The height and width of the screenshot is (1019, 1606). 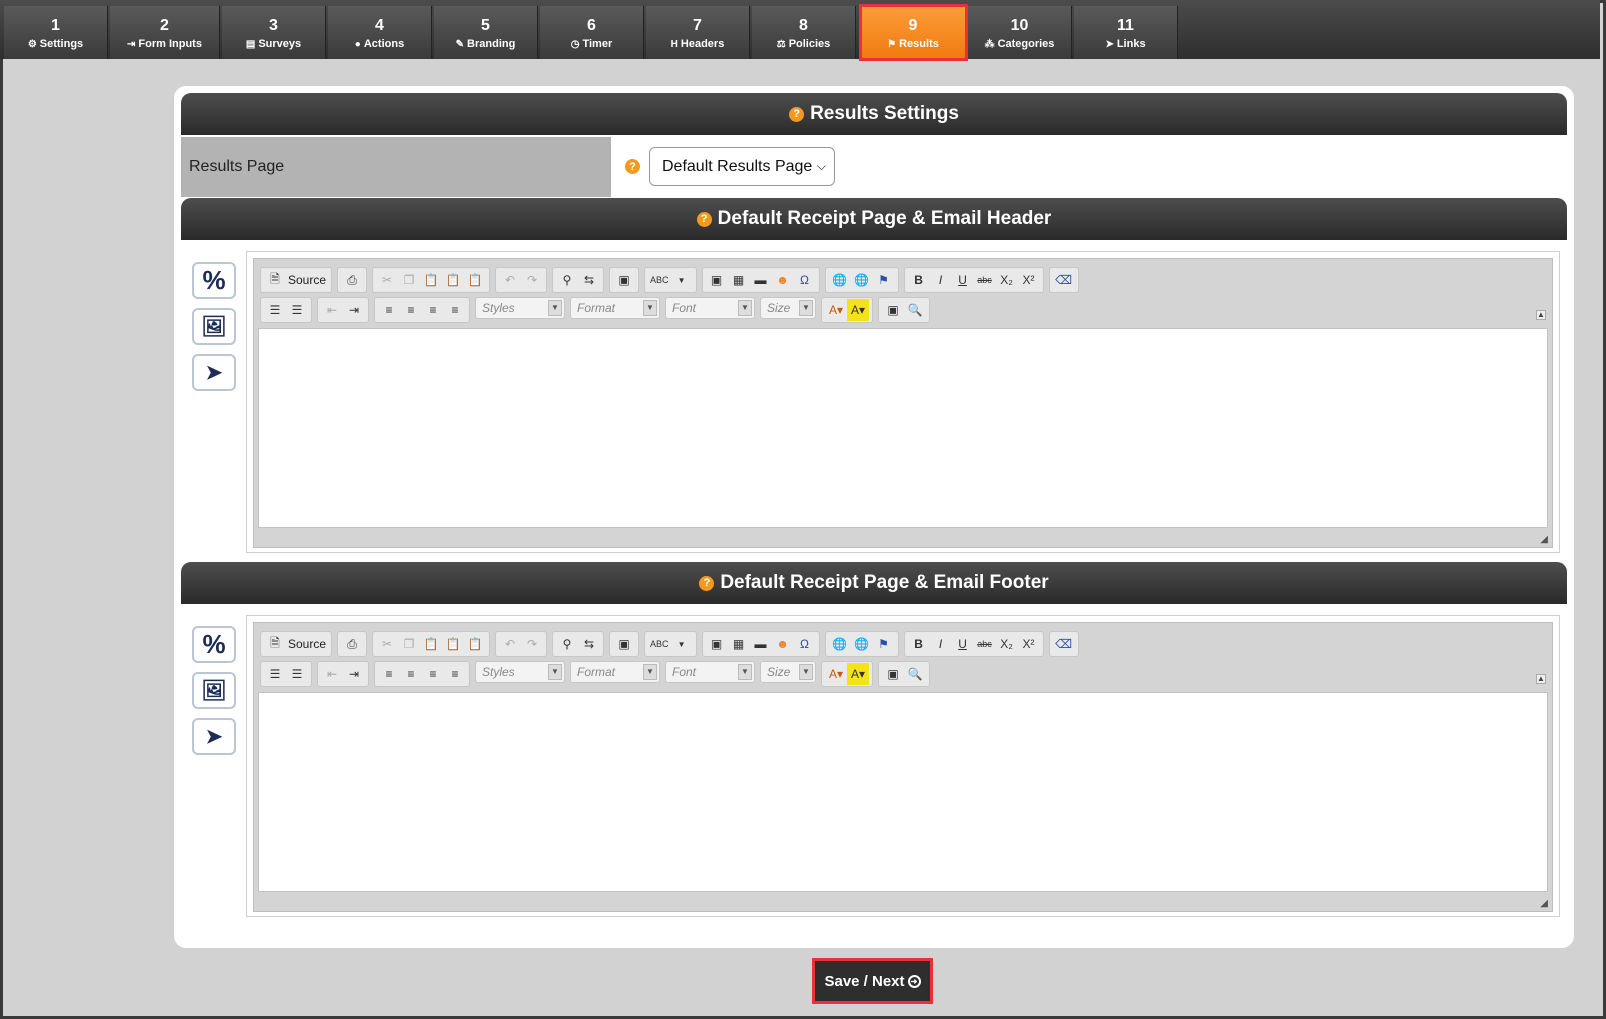 What do you see at coordinates (1029, 644) in the screenshot?
I see `superscript-button: X²` at bounding box center [1029, 644].